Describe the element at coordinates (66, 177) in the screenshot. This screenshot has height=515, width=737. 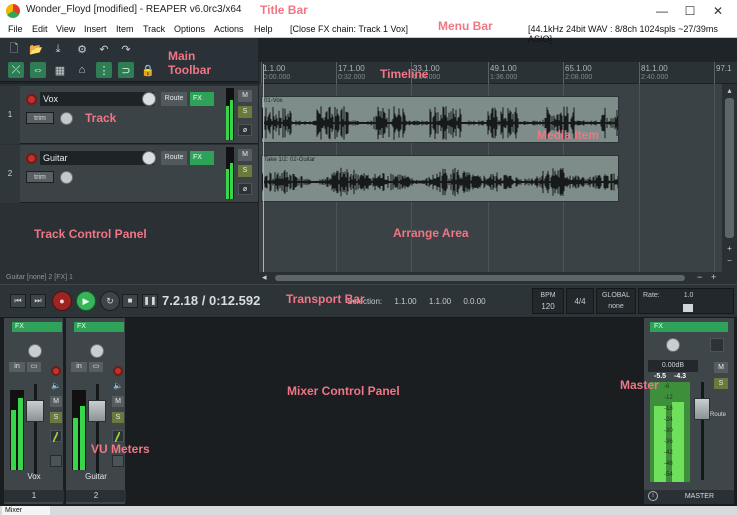
I see `pan-knob` at that location.